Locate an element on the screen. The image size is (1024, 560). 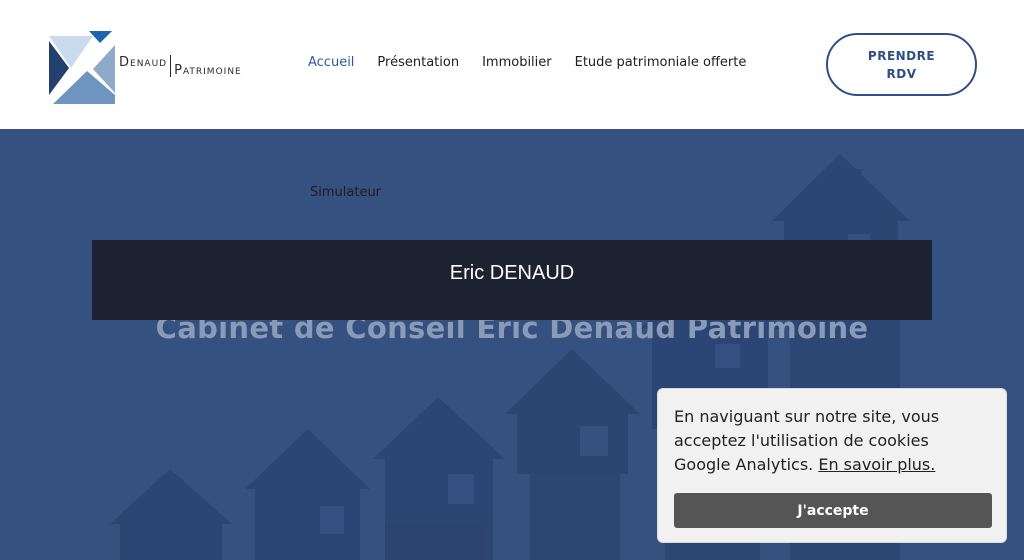
banner-name: Eric DENAUD is located at coordinates (512, 272).